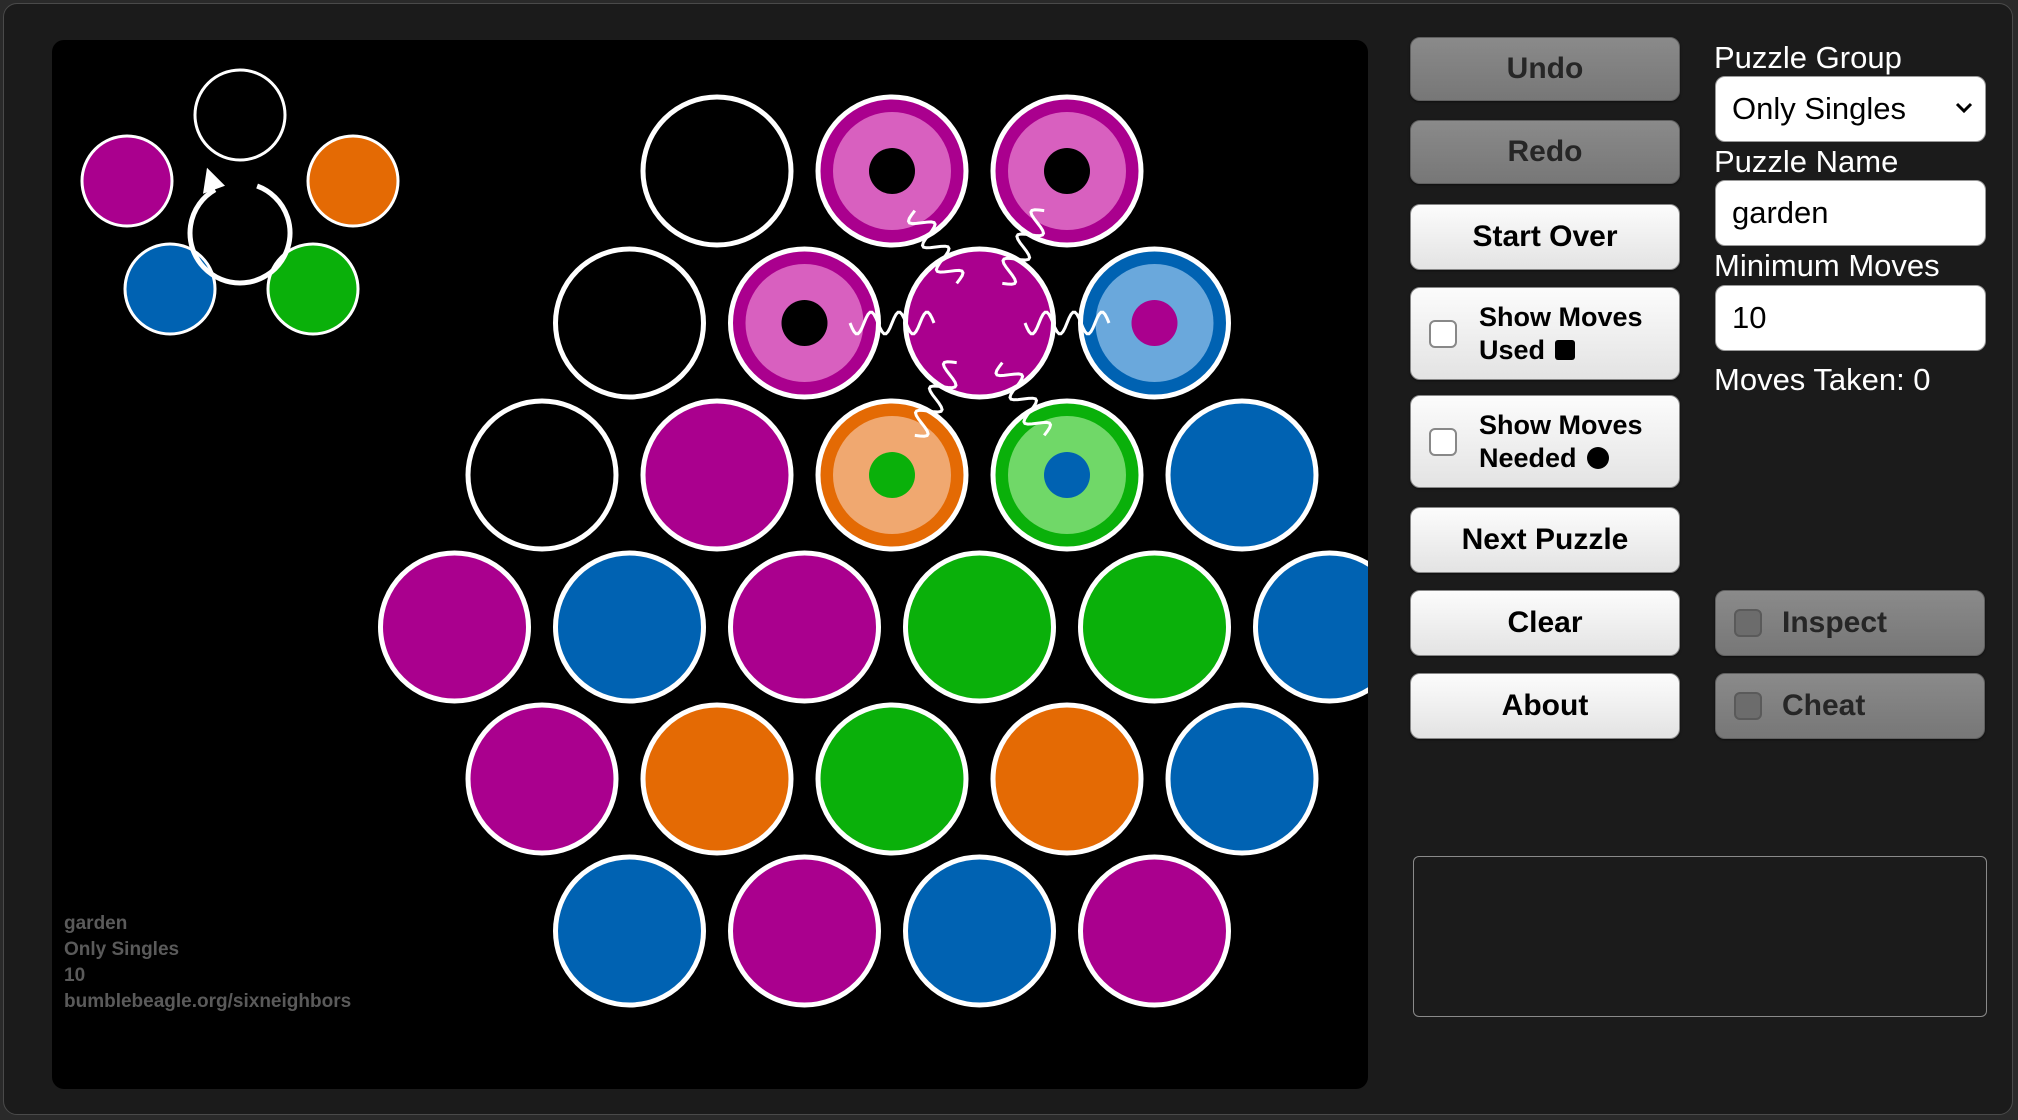 Image resolution: width=2018 pixels, height=1120 pixels. I want to click on show-moves-needed-label-1: Show Moves, so click(1561, 424).